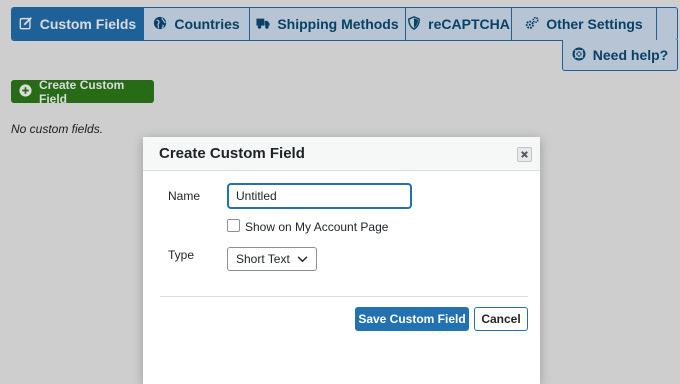 The height and width of the screenshot is (384, 680). What do you see at coordinates (317, 227) in the screenshot?
I see `show-on-account-label: Show on My Account Page` at bounding box center [317, 227].